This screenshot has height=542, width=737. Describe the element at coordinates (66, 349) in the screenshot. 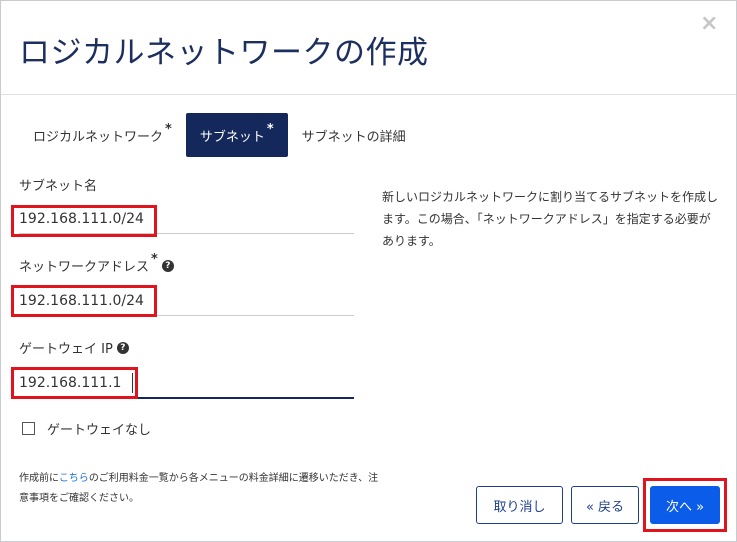

I see `gateway-ip-label-text: ゲートウェイ IP` at that location.